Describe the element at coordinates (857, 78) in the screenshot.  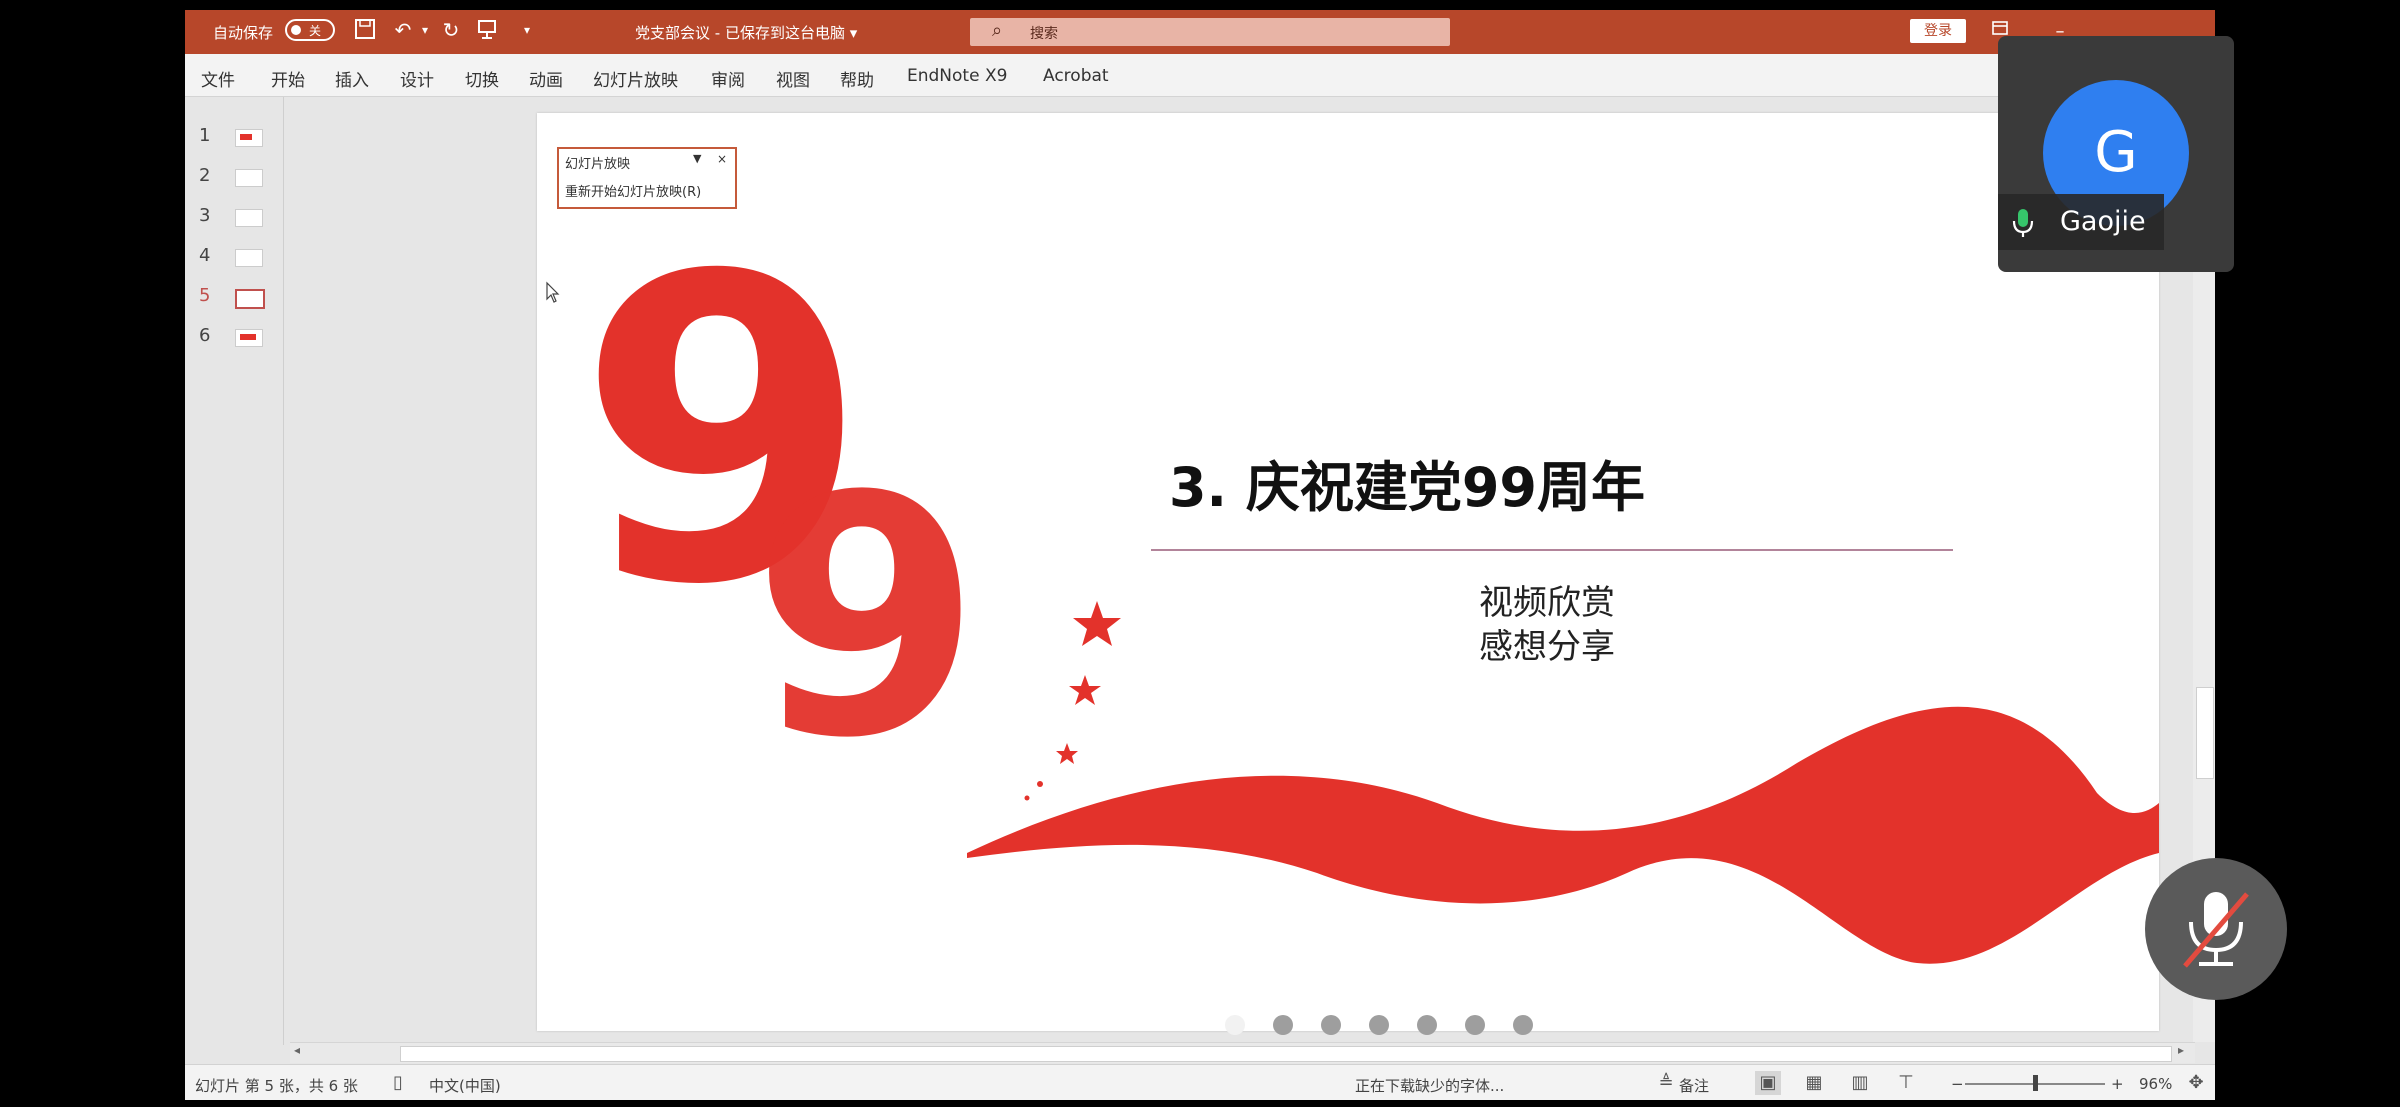
I see `tab-help: 帮助` at that location.